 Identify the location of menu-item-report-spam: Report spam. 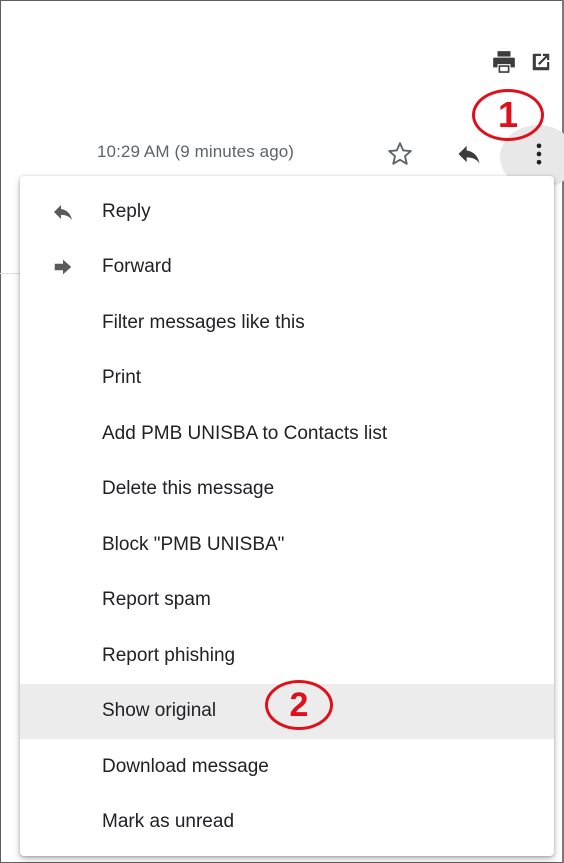
(287, 601).